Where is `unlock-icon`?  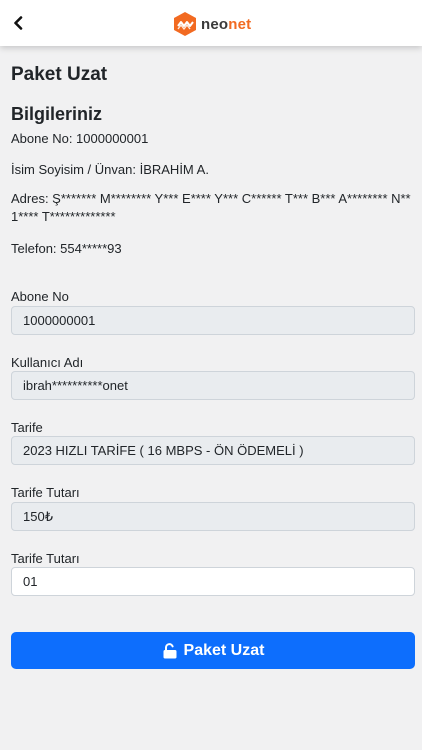
unlock-icon is located at coordinates (170, 650).